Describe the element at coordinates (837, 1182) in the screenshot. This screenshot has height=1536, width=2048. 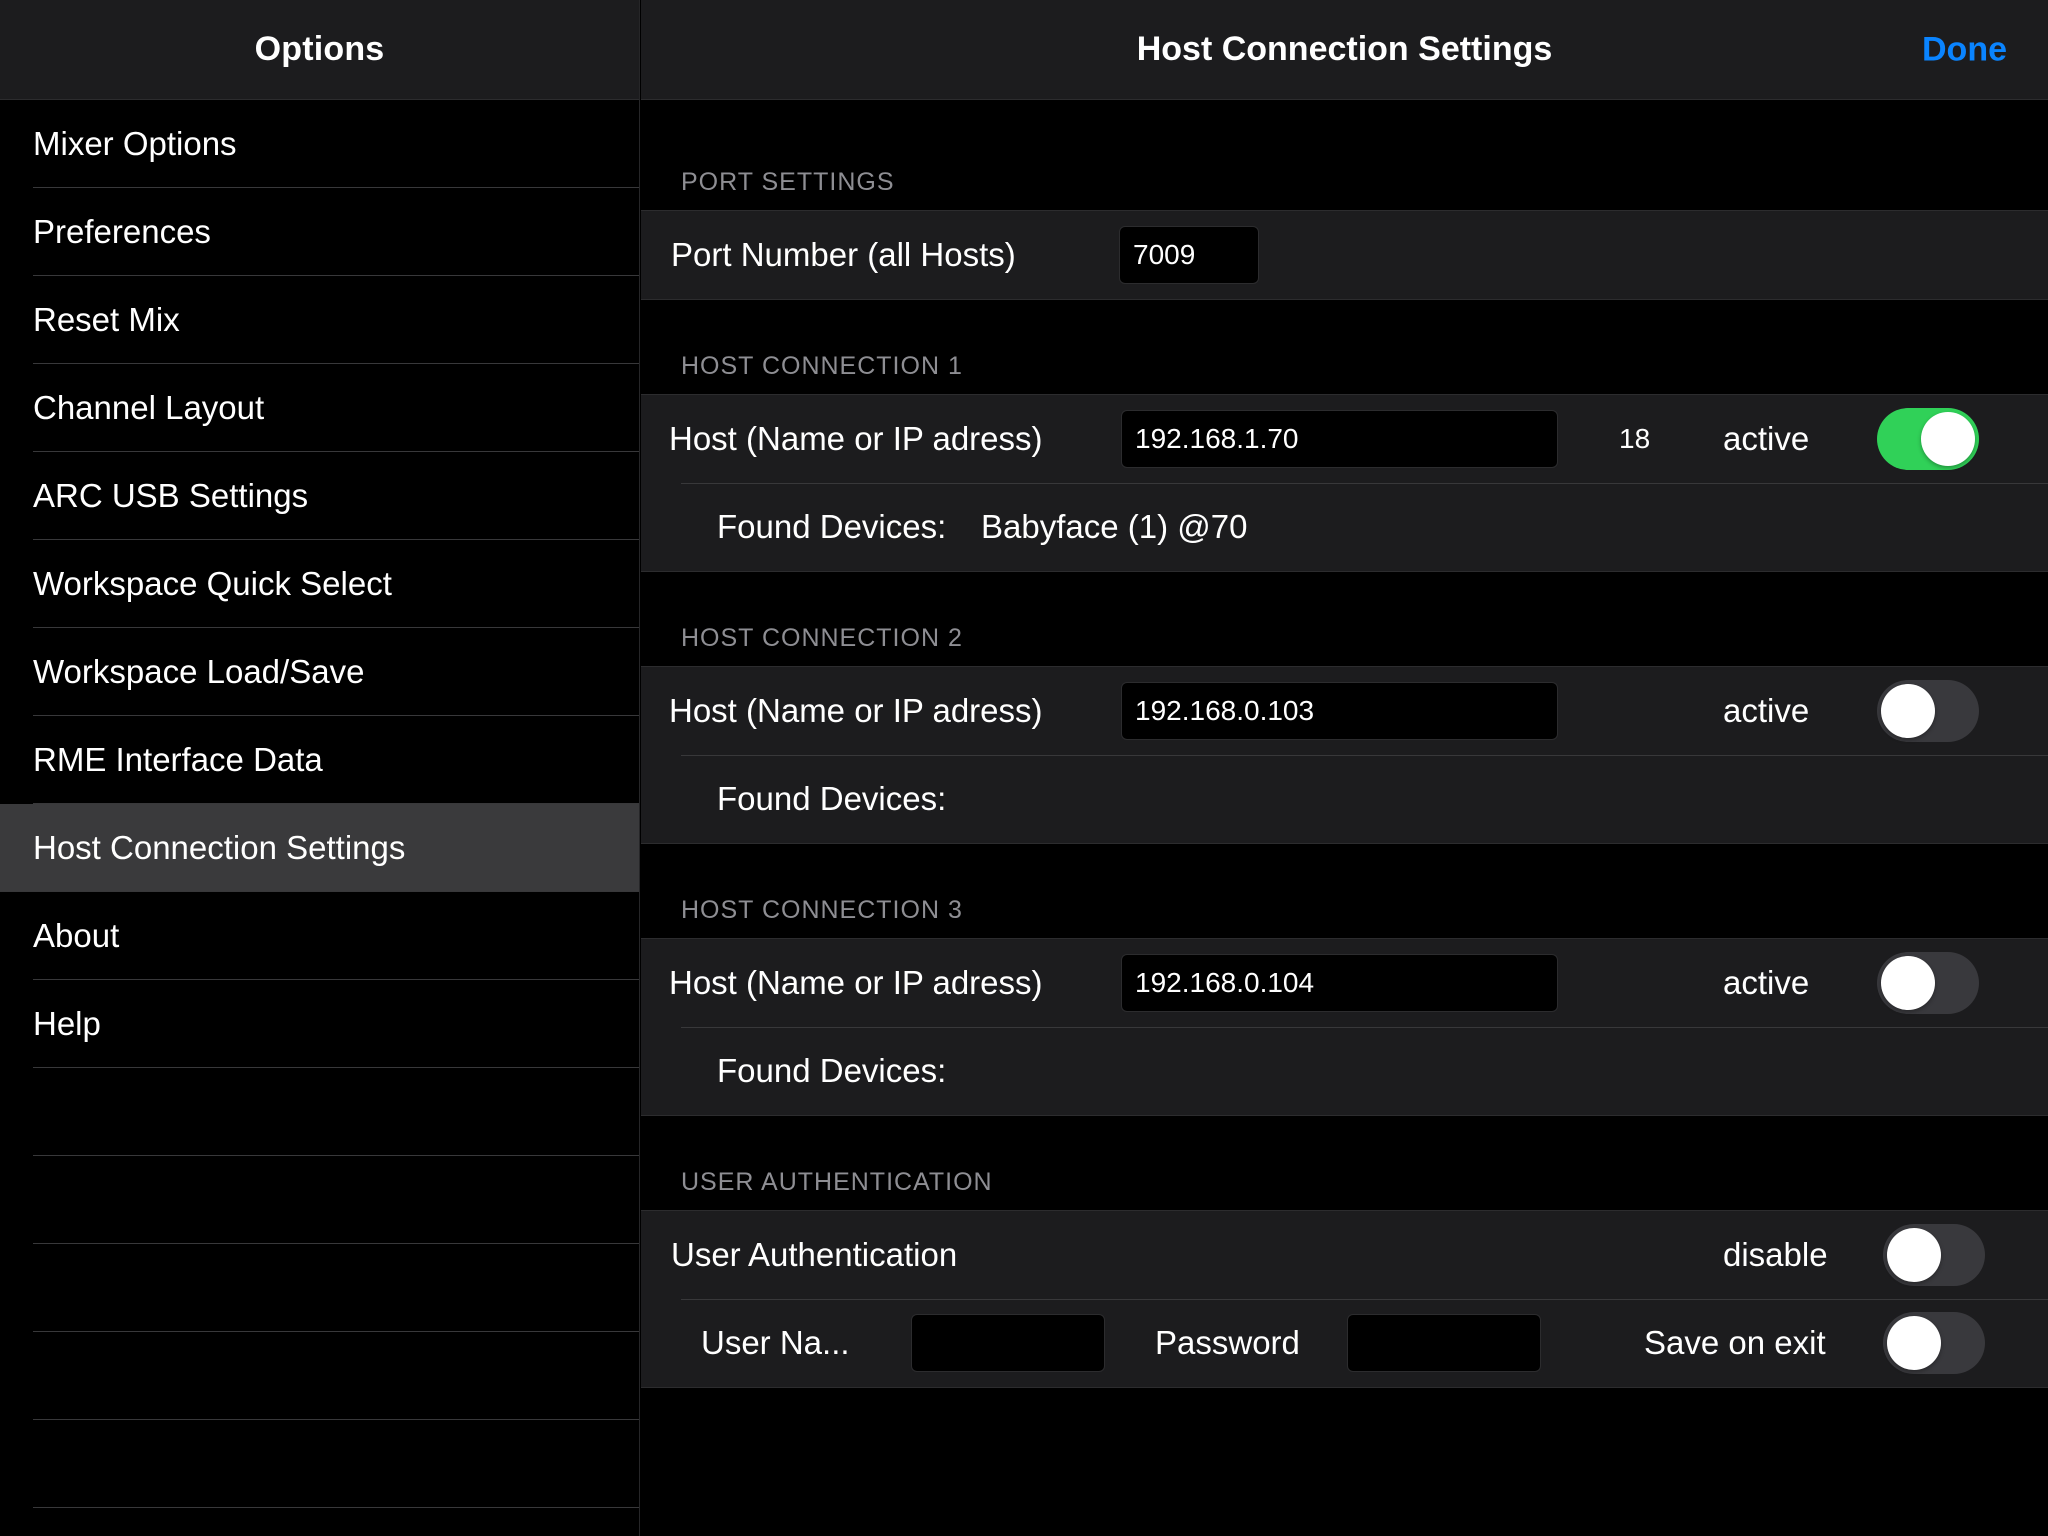
I see `section-header-user-authentication: USER AUTHENTICATION` at that location.